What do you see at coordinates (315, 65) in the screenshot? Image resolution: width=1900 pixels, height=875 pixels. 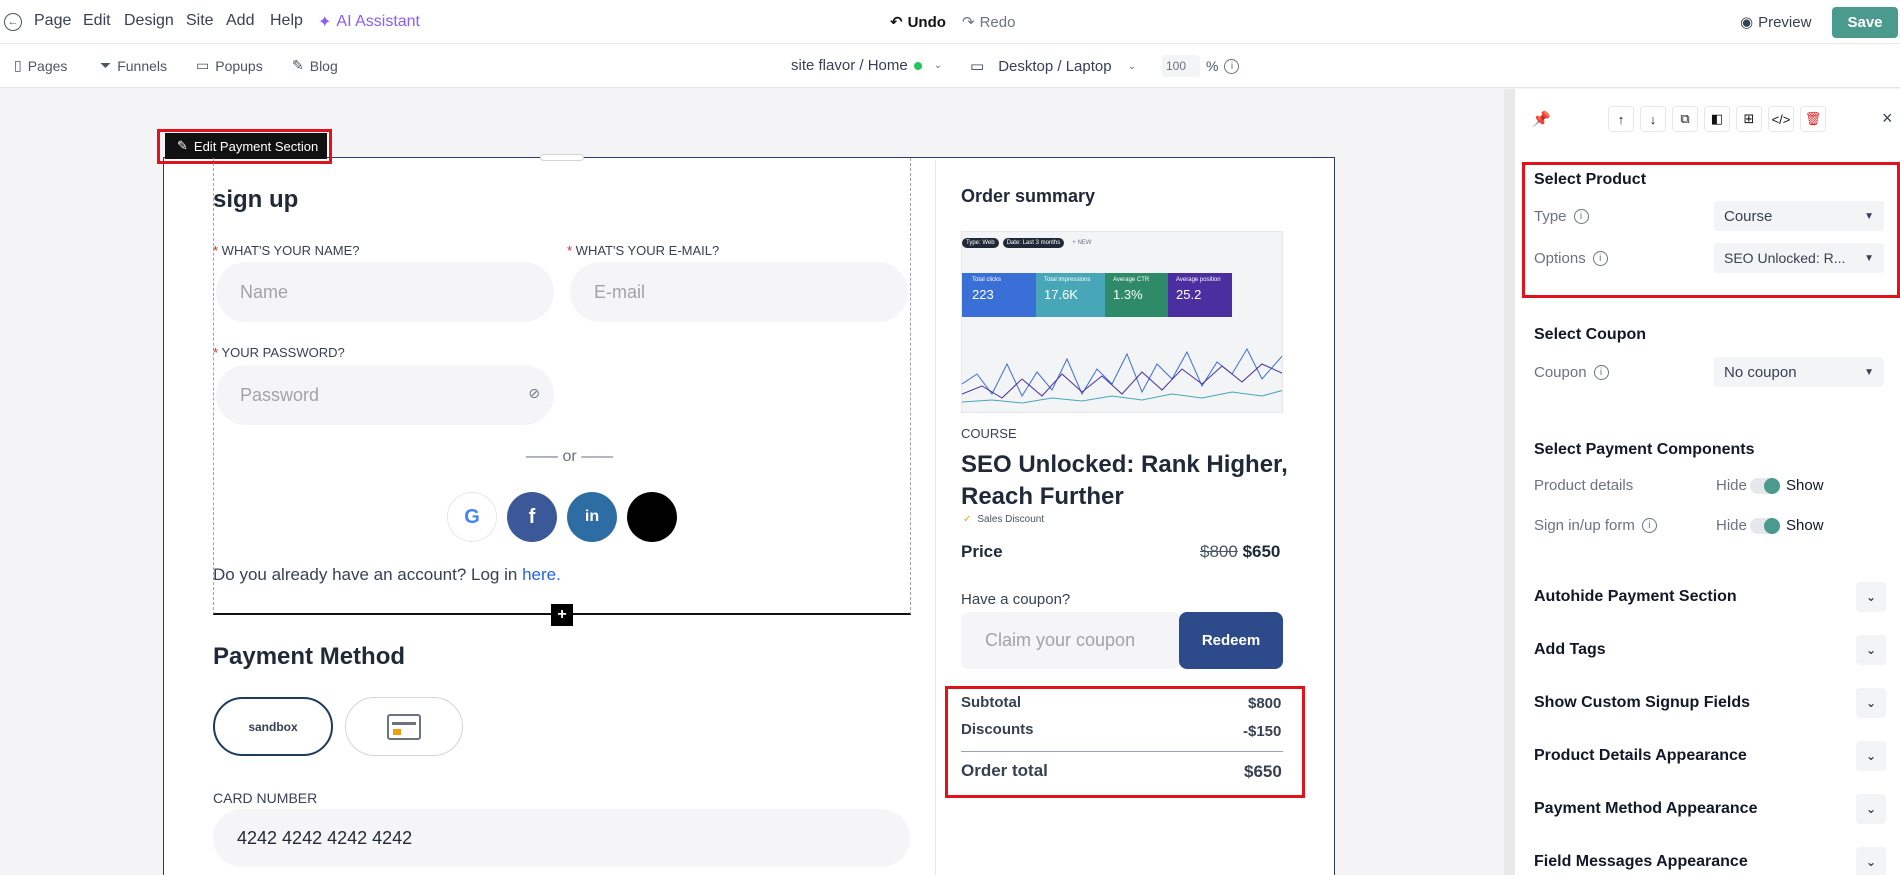 I see `blog-button: ✎ Blog` at bounding box center [315, 65].